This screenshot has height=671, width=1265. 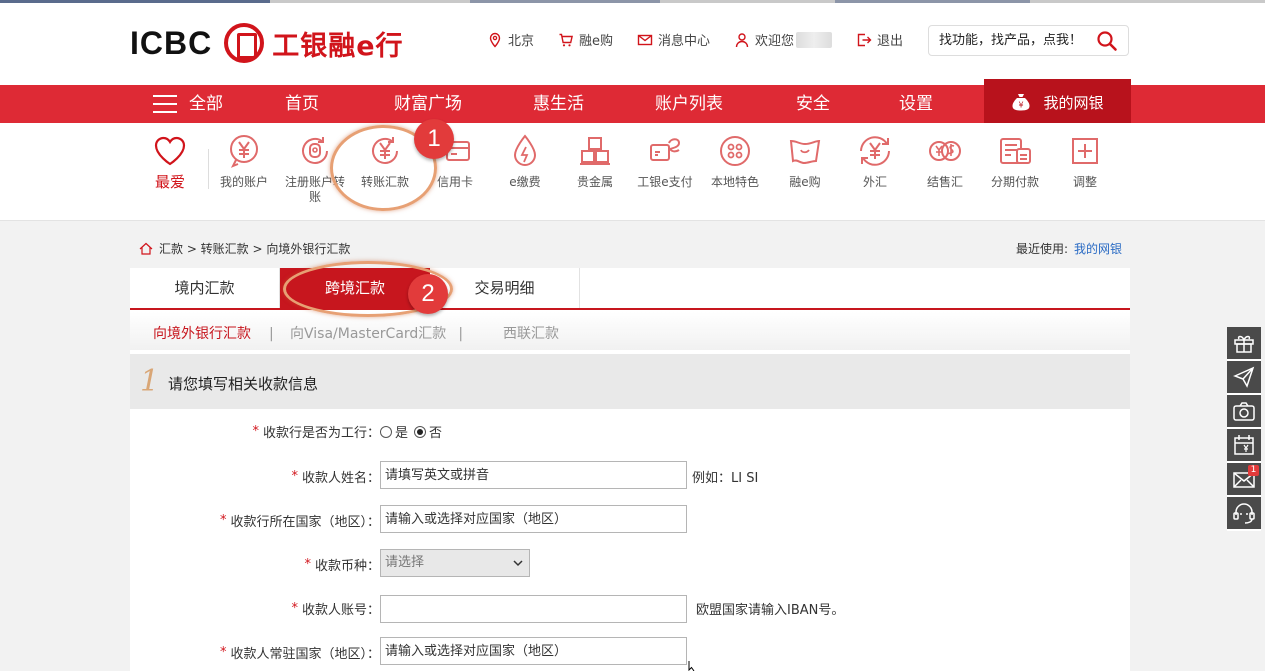 What do you see at coordinates (244, 151) in the screenshot?
I see `yen-coin-icon` at bounding box center [244, 151].